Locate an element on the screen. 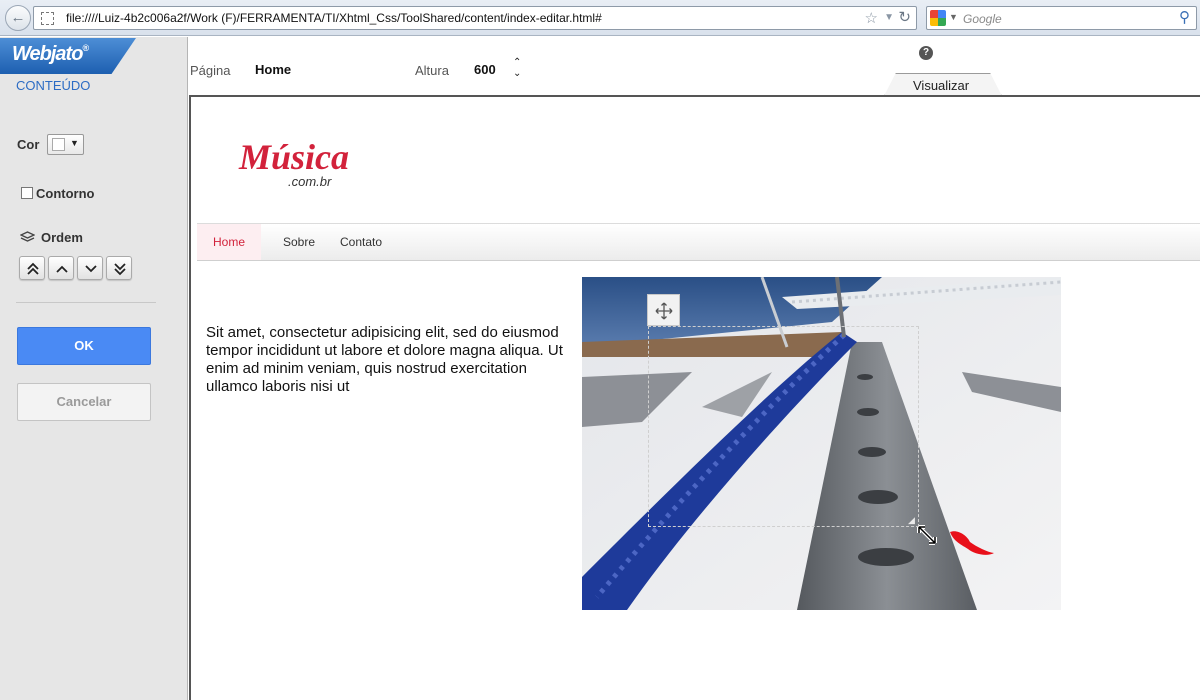 Image resolution: width=1200 pixels, height=700 pixels. logo-registered-mark: ® is located at coordinates (85, 48).